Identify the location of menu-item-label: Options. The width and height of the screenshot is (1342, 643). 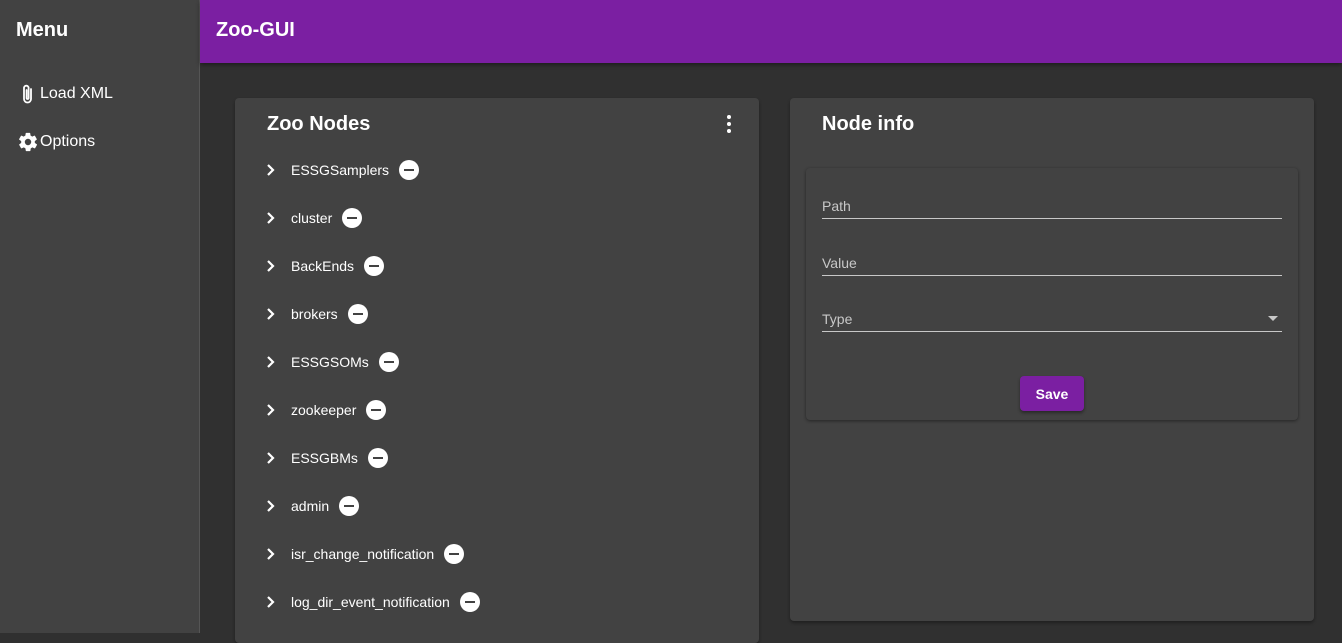
(68, 141).